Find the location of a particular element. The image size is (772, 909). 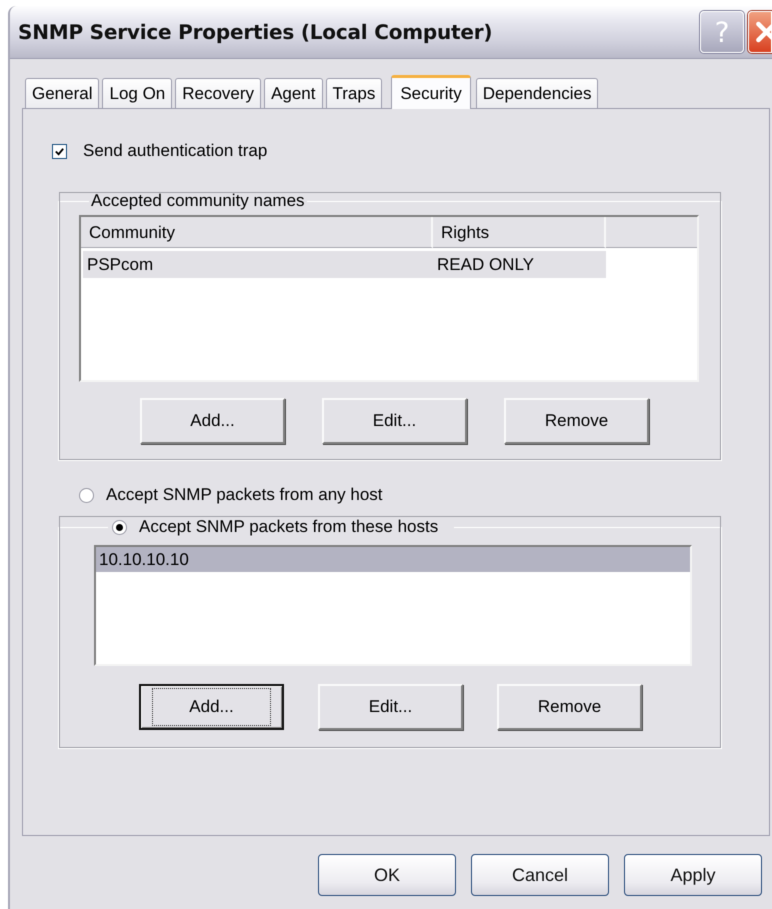

tab: General is located at coordinates (62, 93).